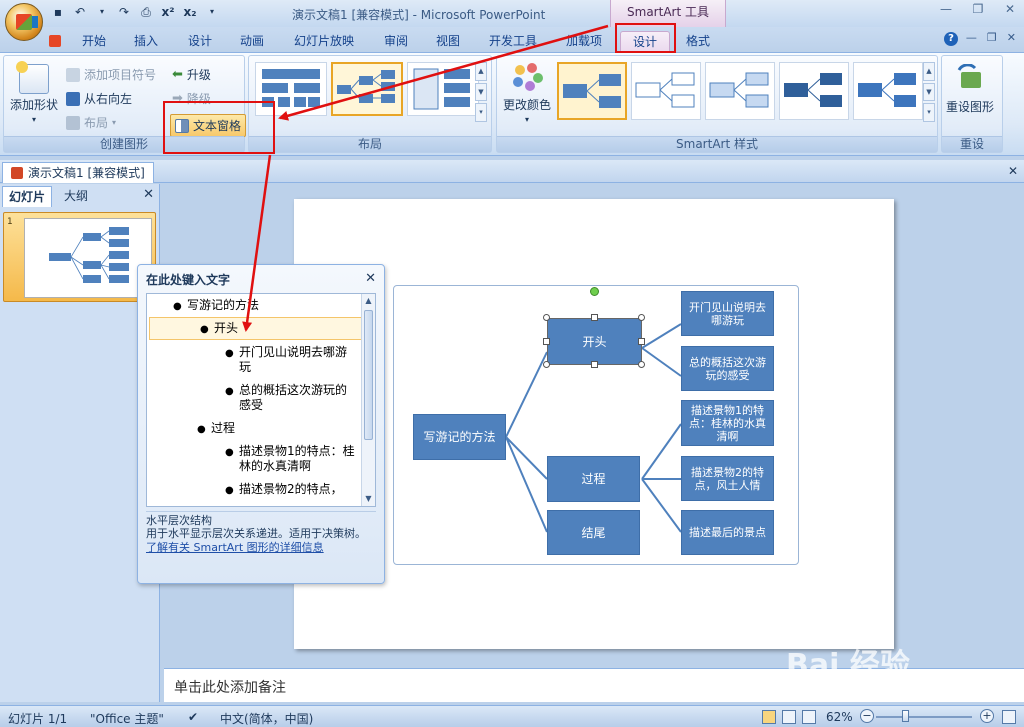 This screenshot has width=1024, height=727. What do you see at coordinates (191, 74) in the screenshot?
I see `promote-button: ⬅ 升级` at bounding box center [191, 74].